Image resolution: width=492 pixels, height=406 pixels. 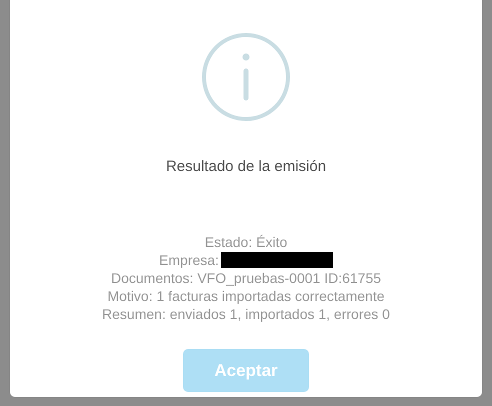 What do you see at coordinates (189, 260) in the screenshot?
I see `detail-text: Empresa:` at bounding box center [189, 260].